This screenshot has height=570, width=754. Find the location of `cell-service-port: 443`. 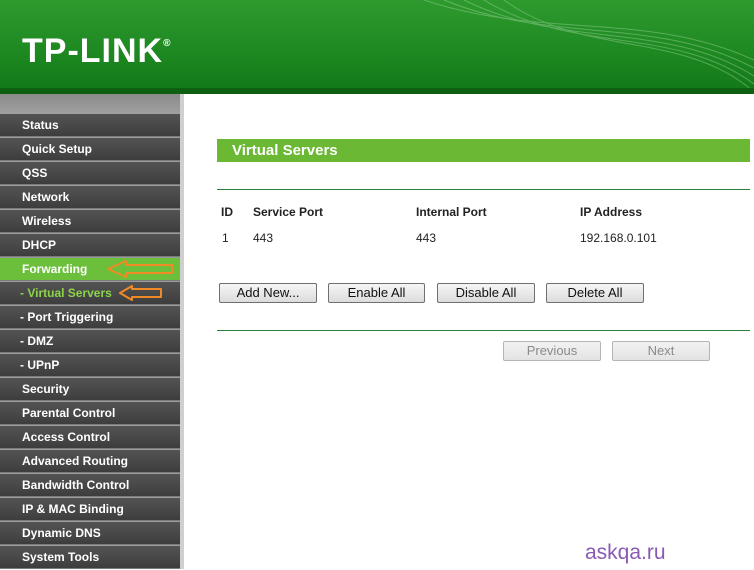

cell-service-port: 443 is located at coordinates (263, 238).